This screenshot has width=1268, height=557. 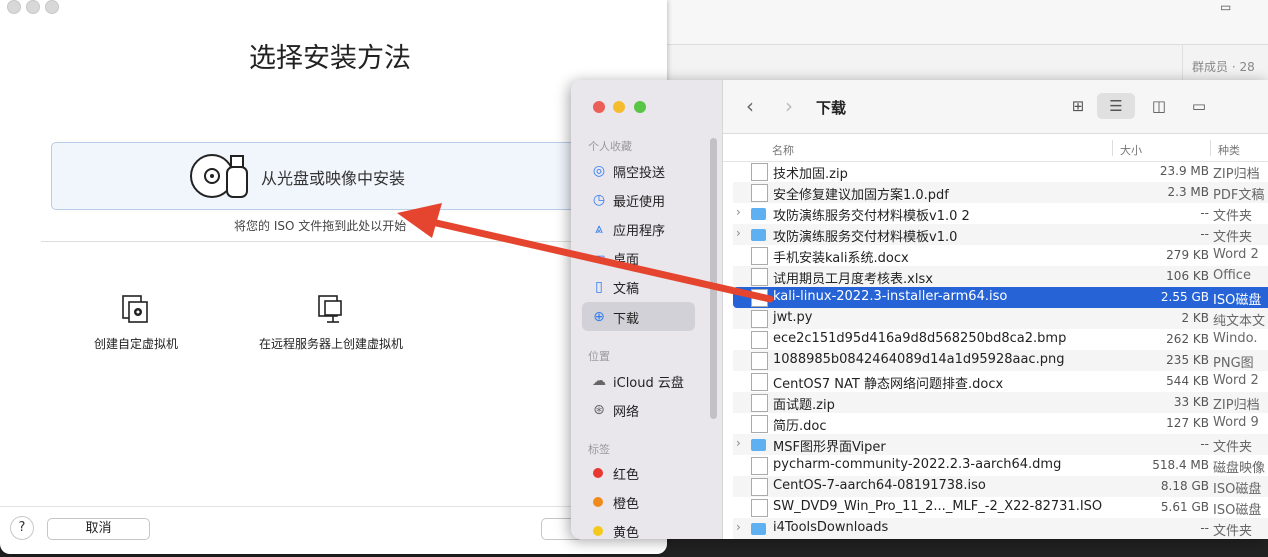 What do you see at coordinates (861, 195) in the screenshot?
I see `file-name: 安全修复建议加固方案1.0.pdf` at bounding box center [861, 195].